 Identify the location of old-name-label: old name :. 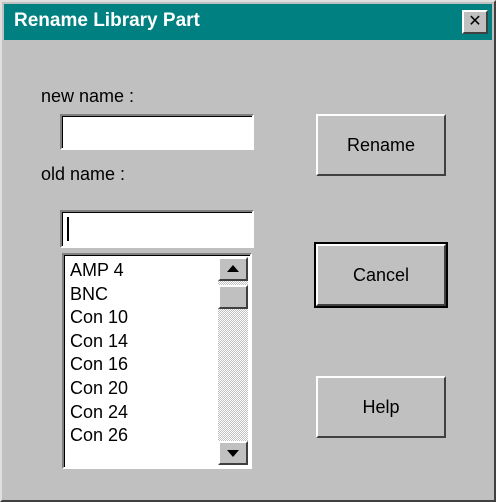
(83, 174).